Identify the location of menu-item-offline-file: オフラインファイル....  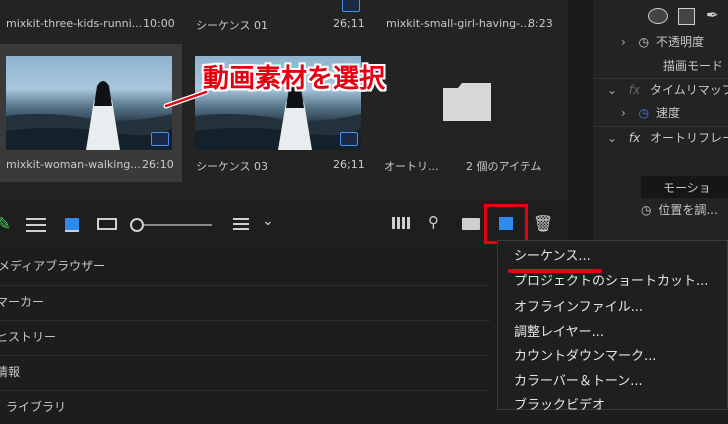
(578, 308).